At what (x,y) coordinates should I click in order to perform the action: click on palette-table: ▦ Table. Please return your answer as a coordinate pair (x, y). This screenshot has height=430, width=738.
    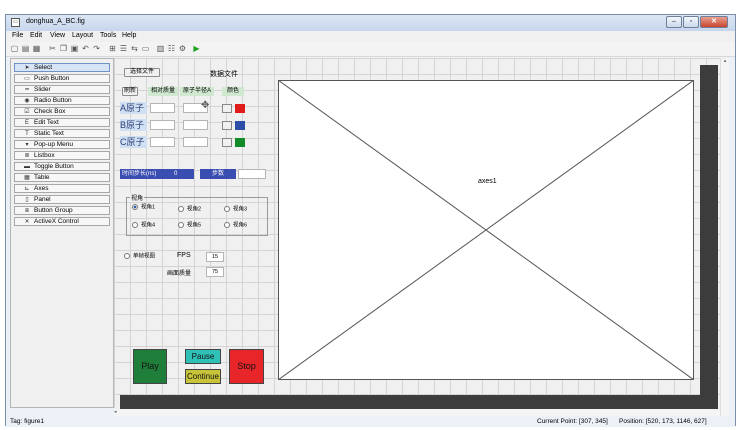
    Looking at the image, I should click on (62, 177).